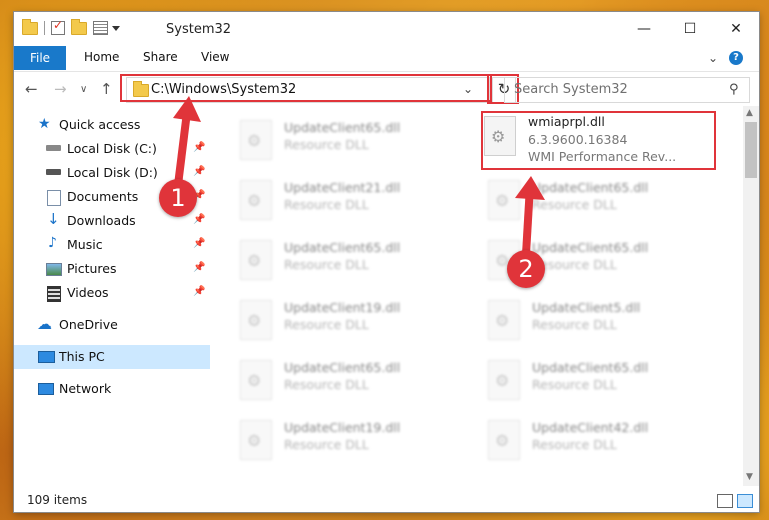  Describe the element at coordinates (530, 188) in the screenshot. I see `arrow-2-head` at that location.